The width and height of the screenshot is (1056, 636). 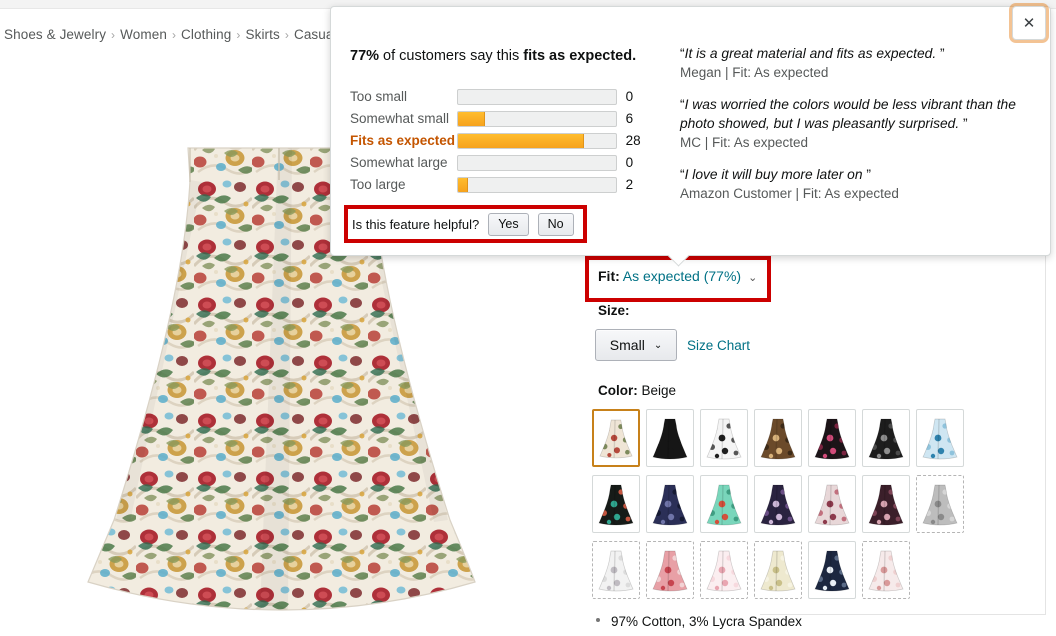 I want to click on fit-percent: 77%, so click(x=365, y=56).